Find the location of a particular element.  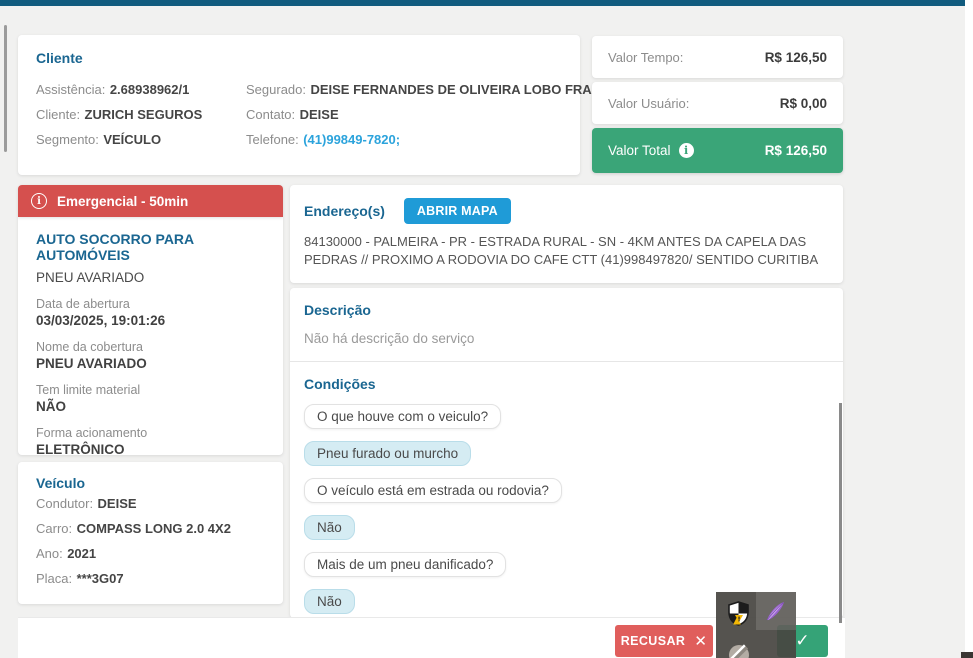

info-circle-icon: i is located at coordinates (39, 201).